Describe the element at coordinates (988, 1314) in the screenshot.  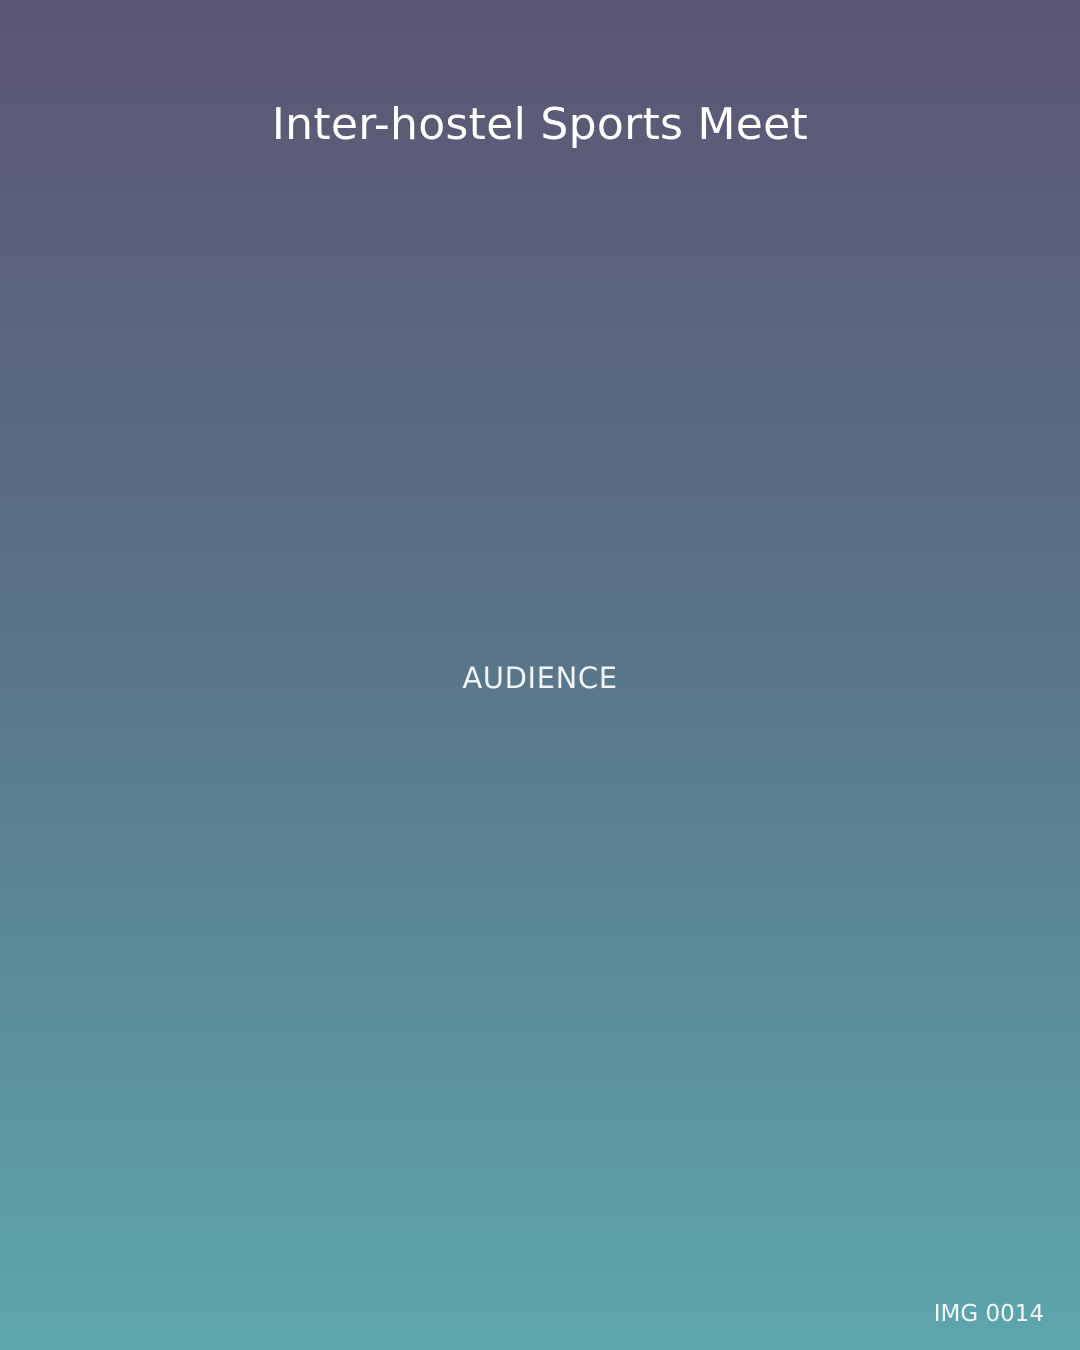
I see `image-number-label: IMG 0014` at that location.